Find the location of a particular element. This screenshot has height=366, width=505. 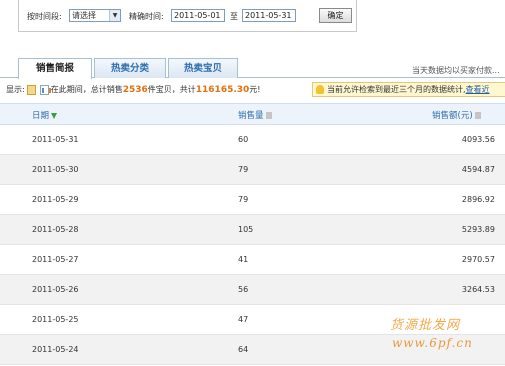

cell-date: 2011-05-29 is located at coordinates (55, 199).